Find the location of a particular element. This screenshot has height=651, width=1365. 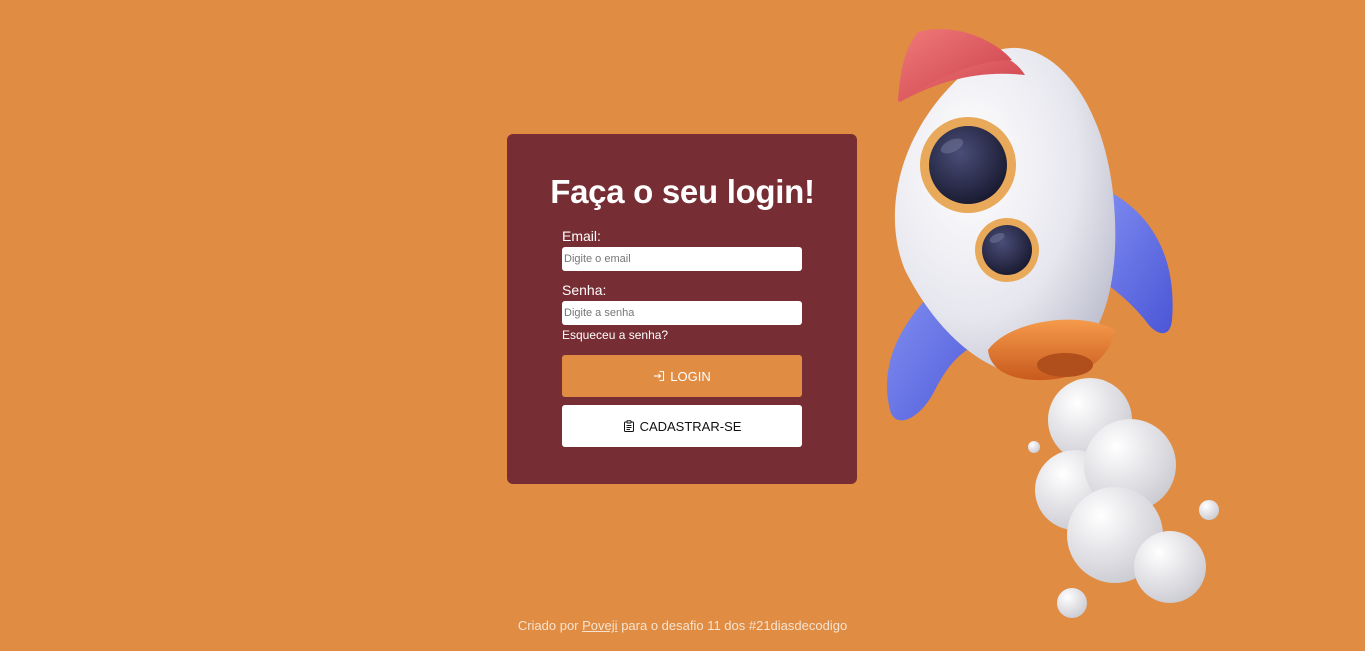

forgot-password-link: Esqueceu a senha? is located at coordinates (615, 335).